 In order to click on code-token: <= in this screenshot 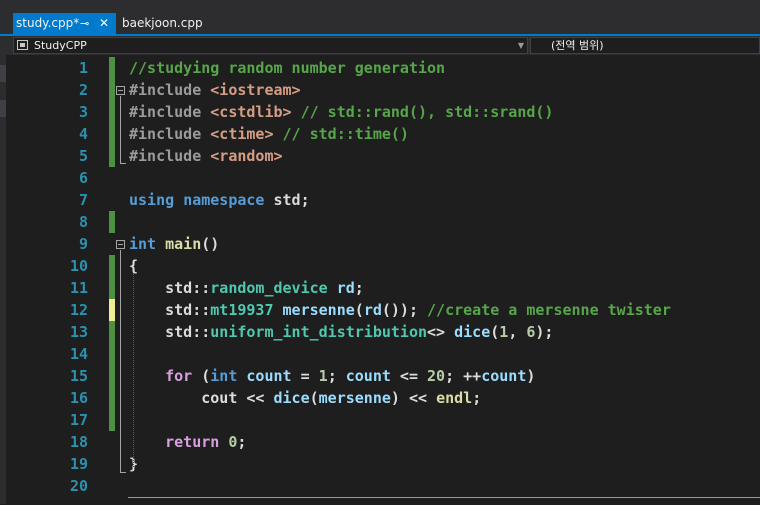, I will do `click(409, 376)`.